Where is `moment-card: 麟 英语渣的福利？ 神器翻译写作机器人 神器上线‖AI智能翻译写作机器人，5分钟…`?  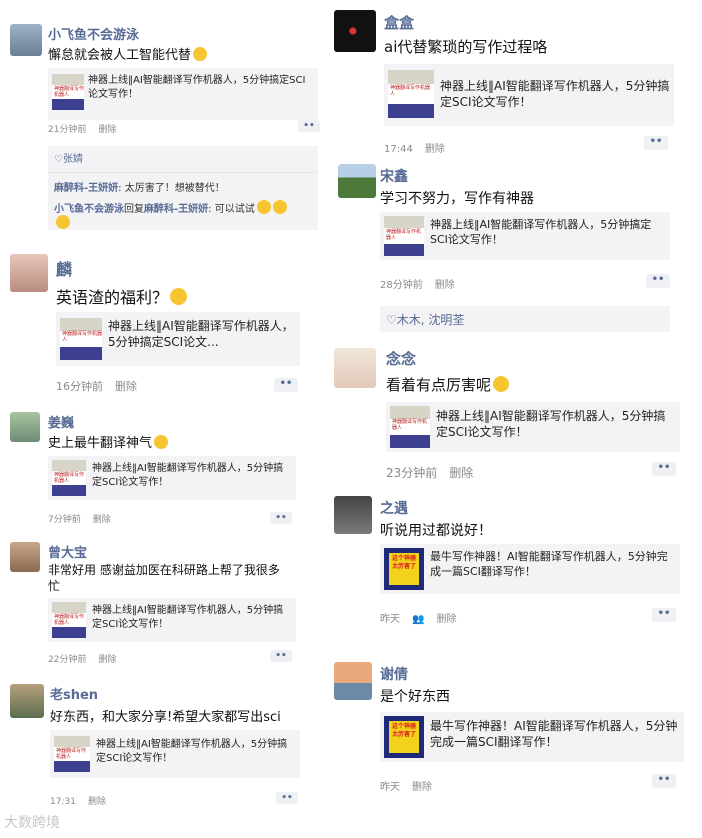 moment-card: 麟 英语渣的福利？ 神器翻译写作机器人 神器上线‖AI智能翻译写作机器人，5分钟… is located at coordinates (158, 323).